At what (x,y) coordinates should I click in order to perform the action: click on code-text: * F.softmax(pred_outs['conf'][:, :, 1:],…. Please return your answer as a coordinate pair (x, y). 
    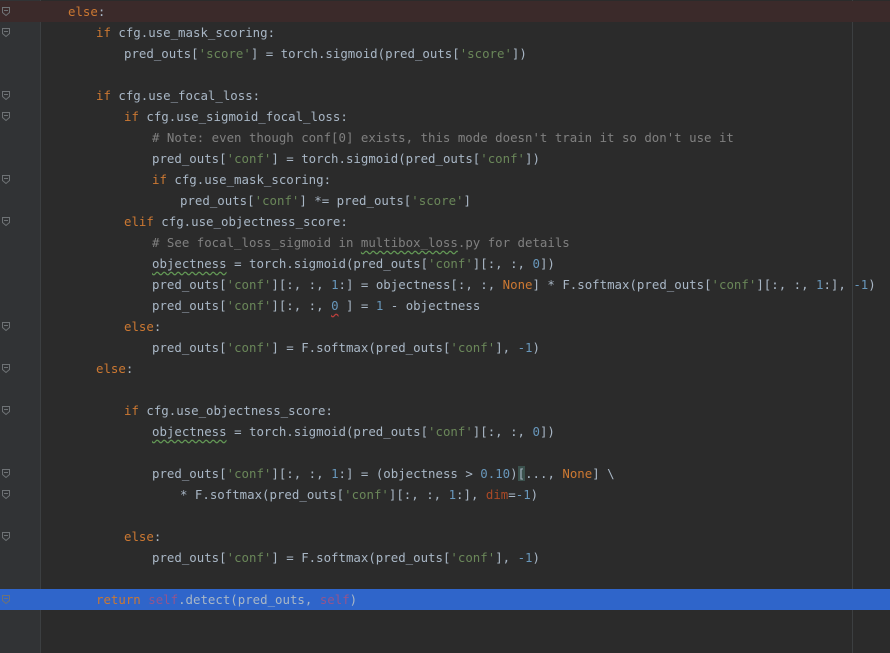
    Looking at the image, I should click on (359, 494).